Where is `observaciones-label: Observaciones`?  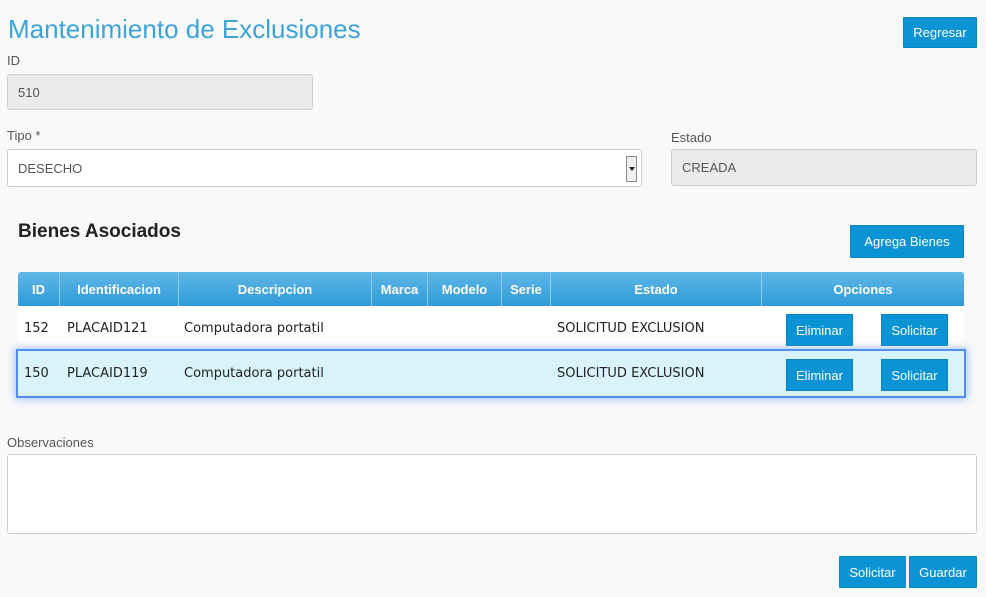 observaciones-label: Observaciones is located at coordinates (50, 442).